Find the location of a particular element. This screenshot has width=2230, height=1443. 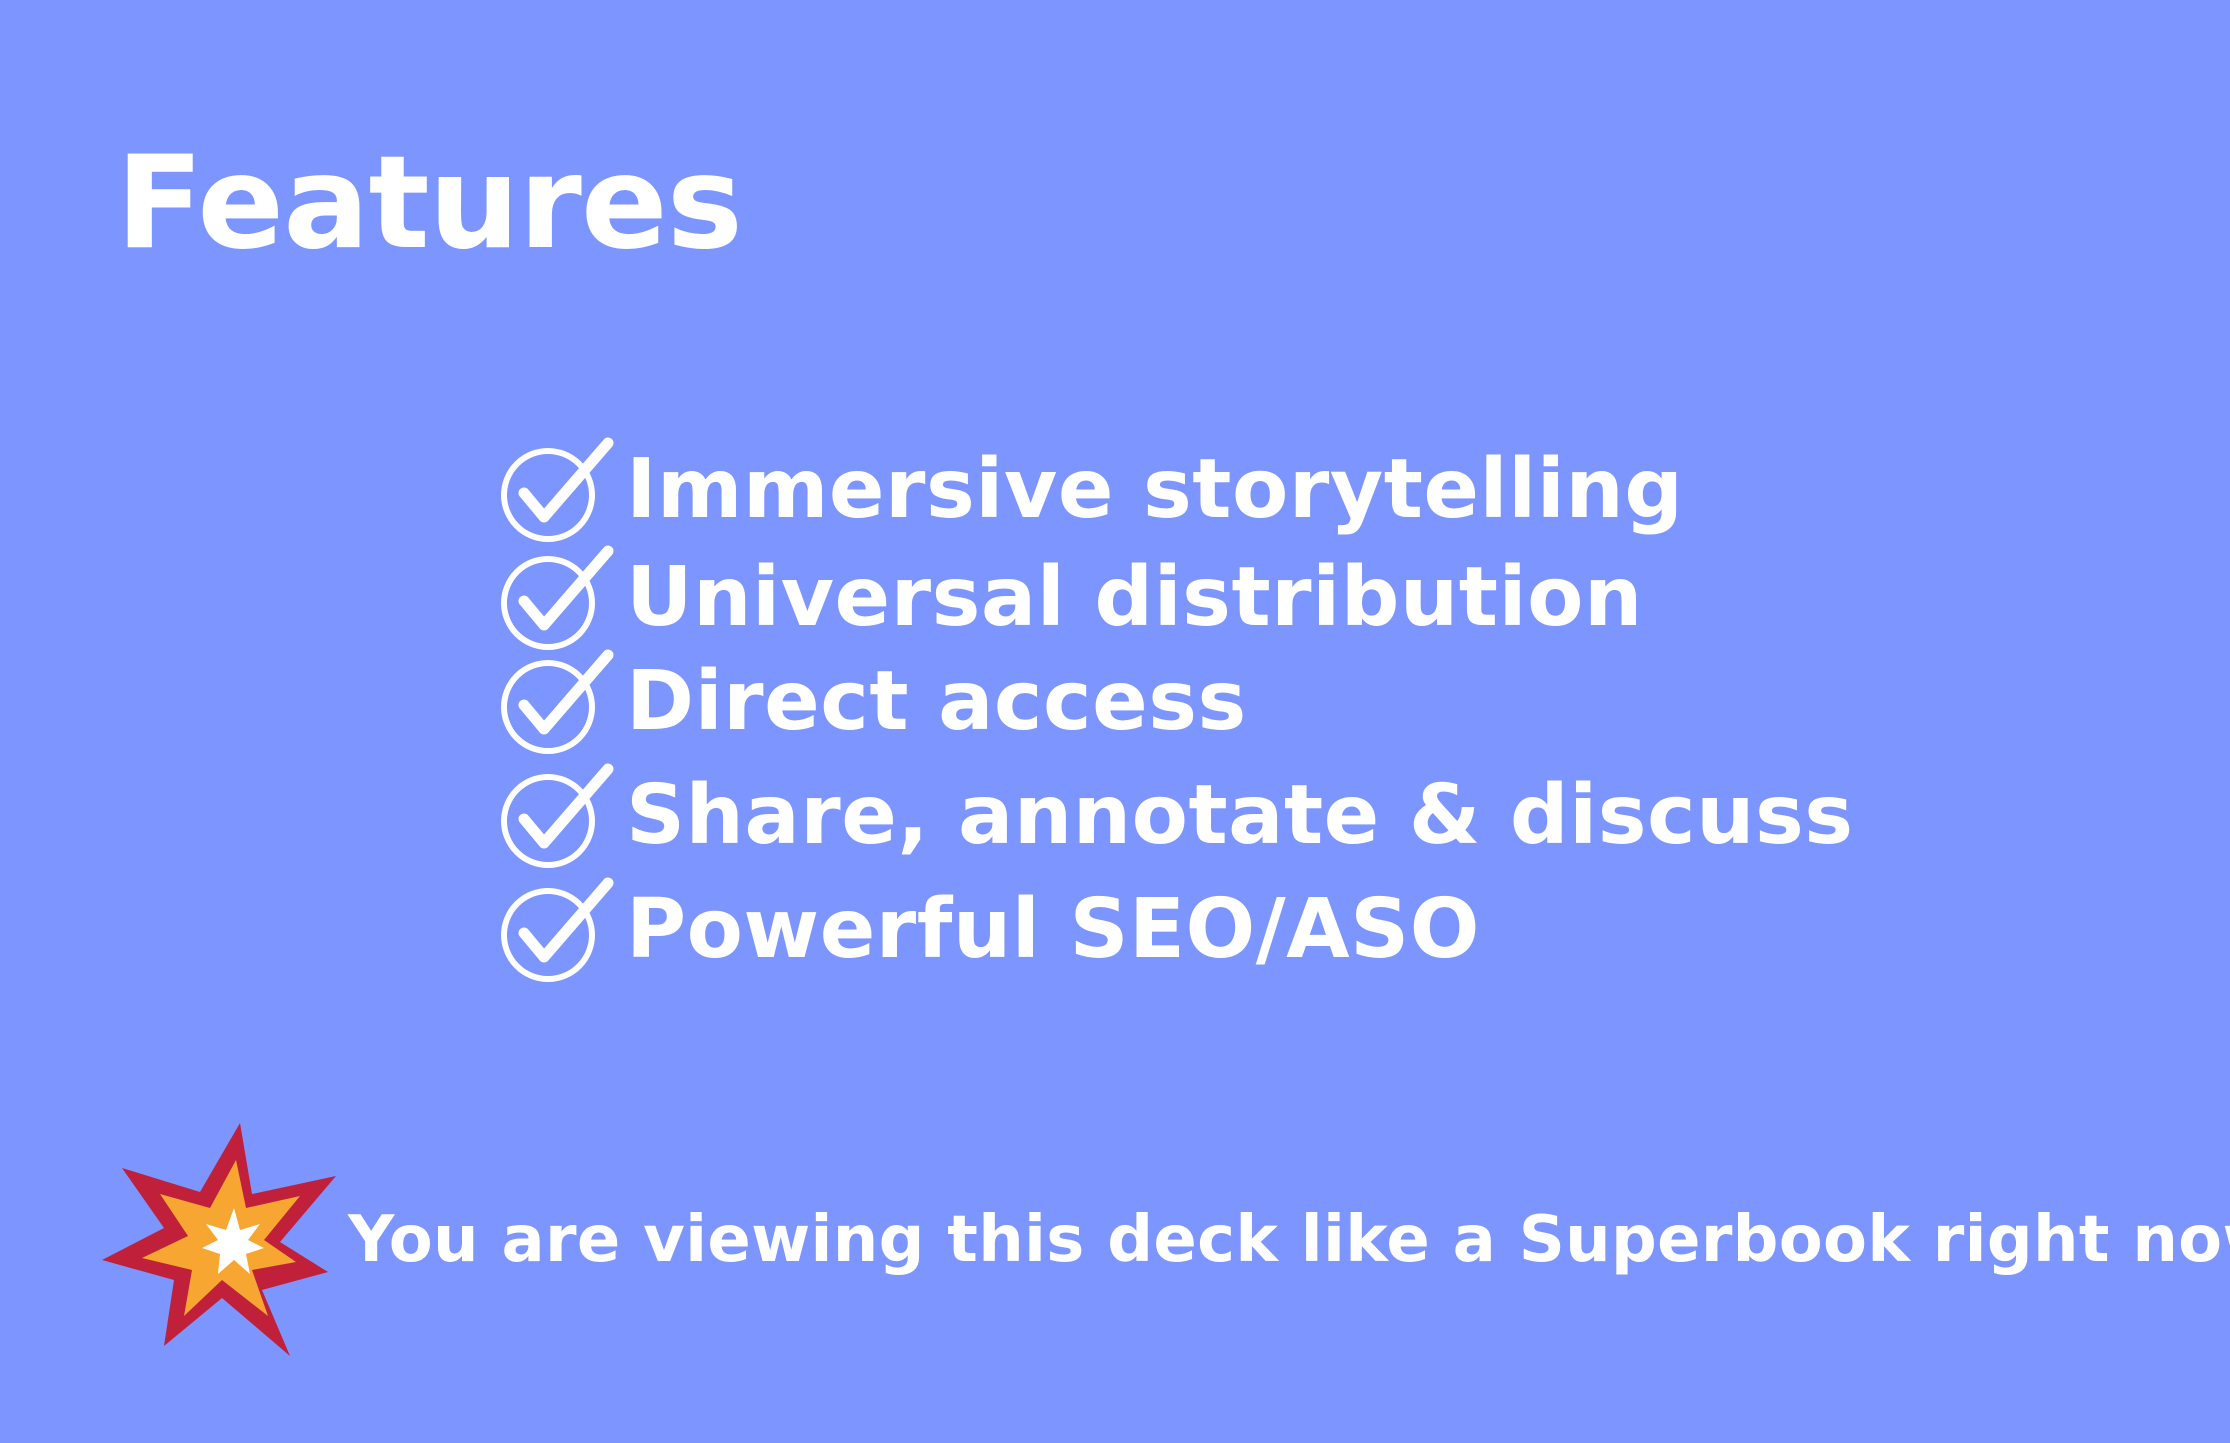

feature-item-powerful-seo-aso: Powerful SEO/ASO is located at coordinates (990, 930).